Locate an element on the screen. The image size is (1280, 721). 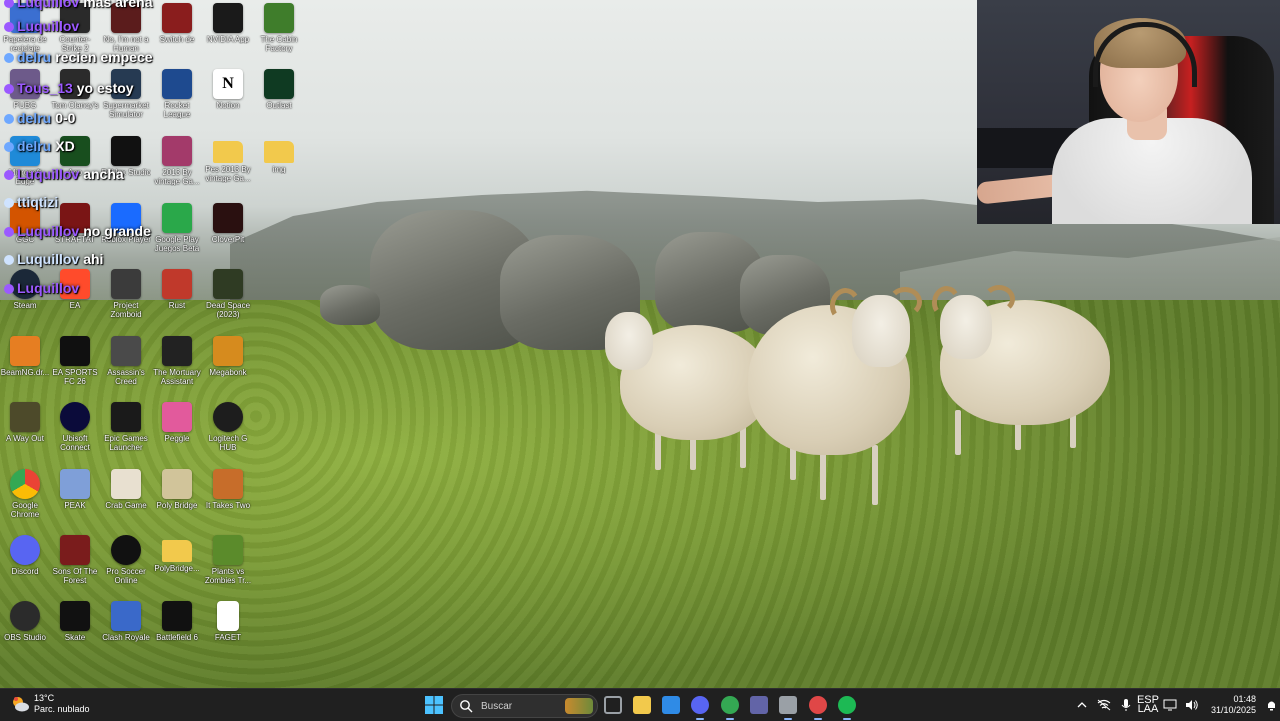
desktop-icon-roblox-studio: Roblox Studio is located at coordinates (126, 165).